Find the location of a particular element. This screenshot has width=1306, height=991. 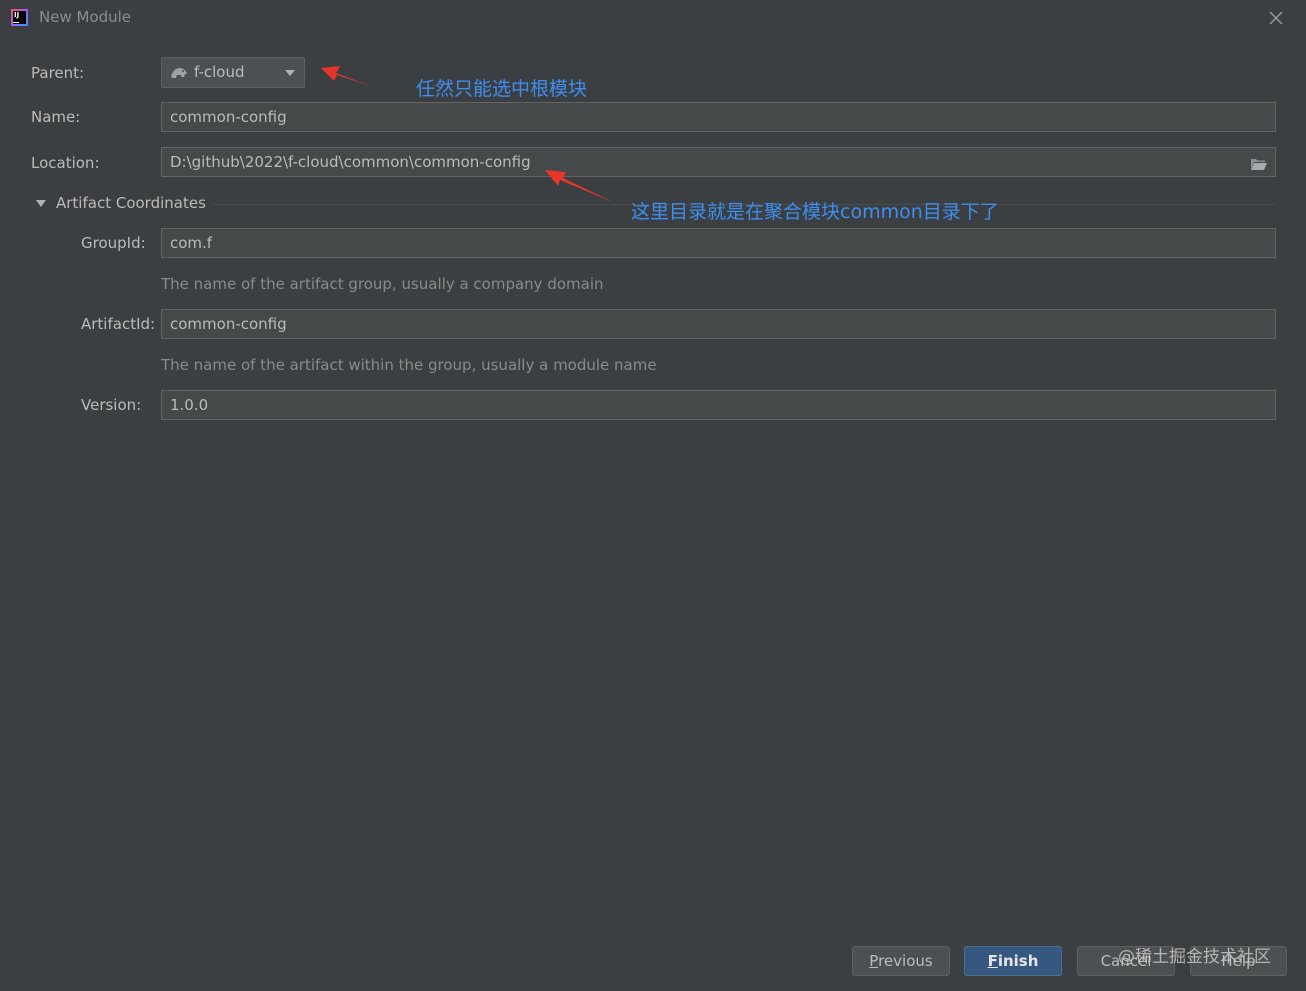

parent-arrow is located at coordinates (345, 76).